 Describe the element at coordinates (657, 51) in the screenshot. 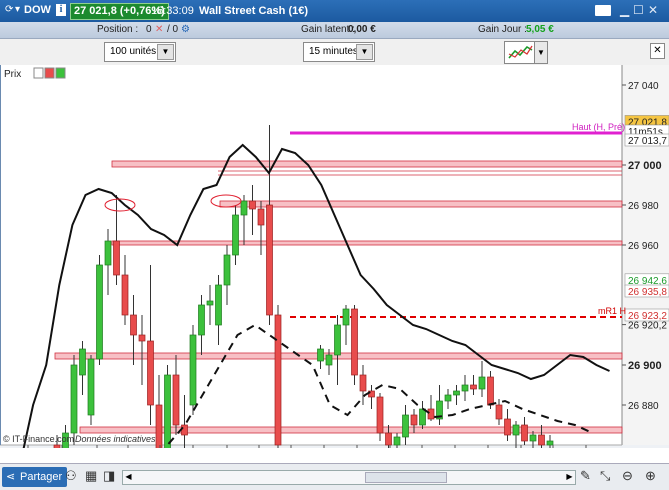

I see `chart-close-button: ✕` at that location.